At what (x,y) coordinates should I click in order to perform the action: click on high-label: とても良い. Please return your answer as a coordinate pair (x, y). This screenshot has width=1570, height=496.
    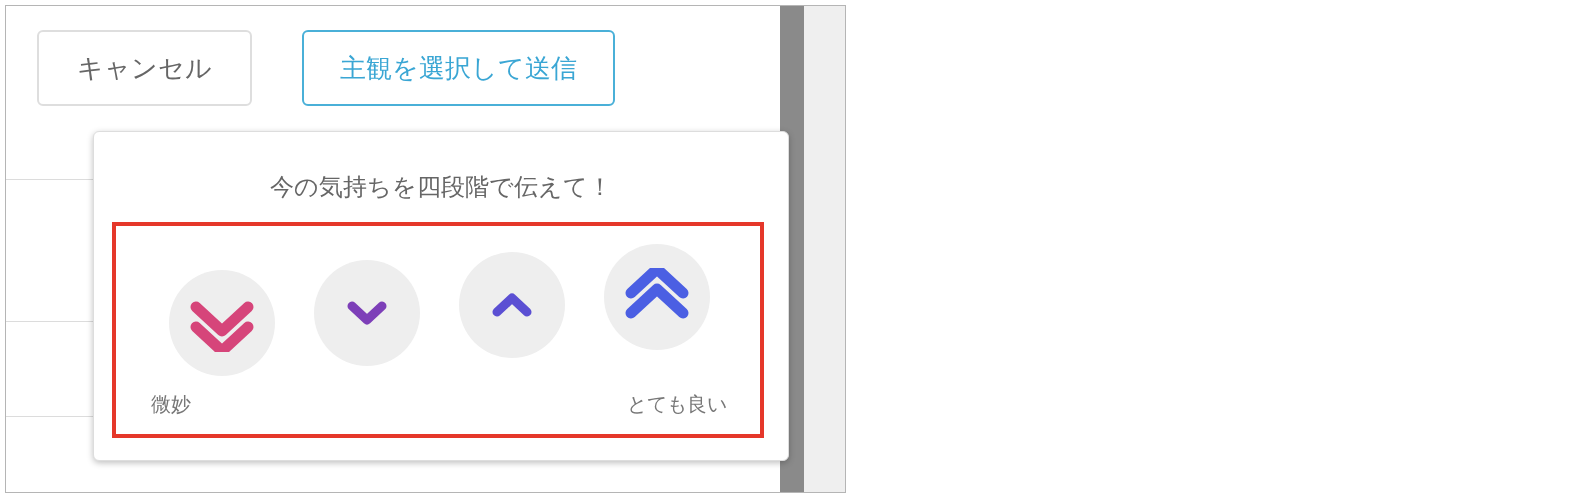
    Looking at the image, I should click on (677, 404).